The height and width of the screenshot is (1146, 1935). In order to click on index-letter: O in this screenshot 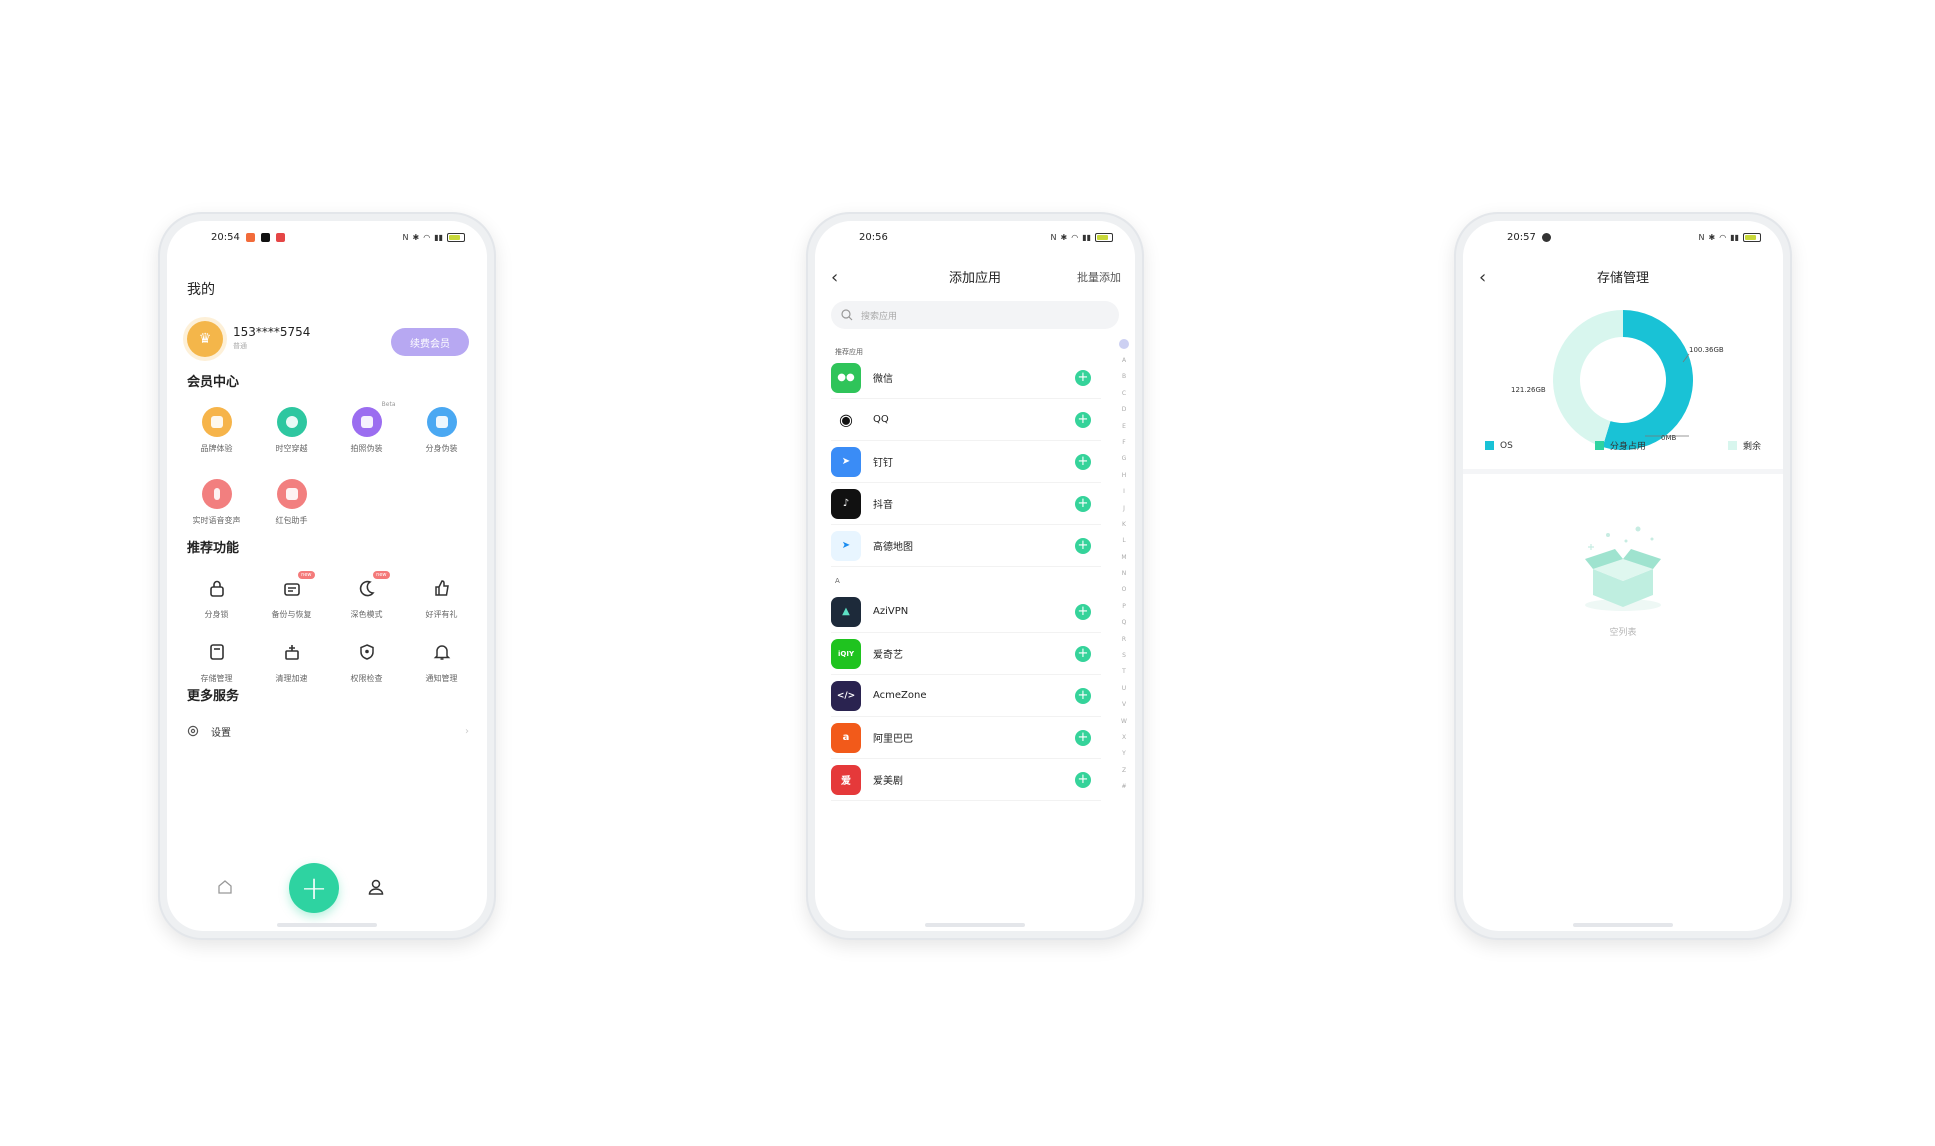, I will do `click(1124, 590)`.